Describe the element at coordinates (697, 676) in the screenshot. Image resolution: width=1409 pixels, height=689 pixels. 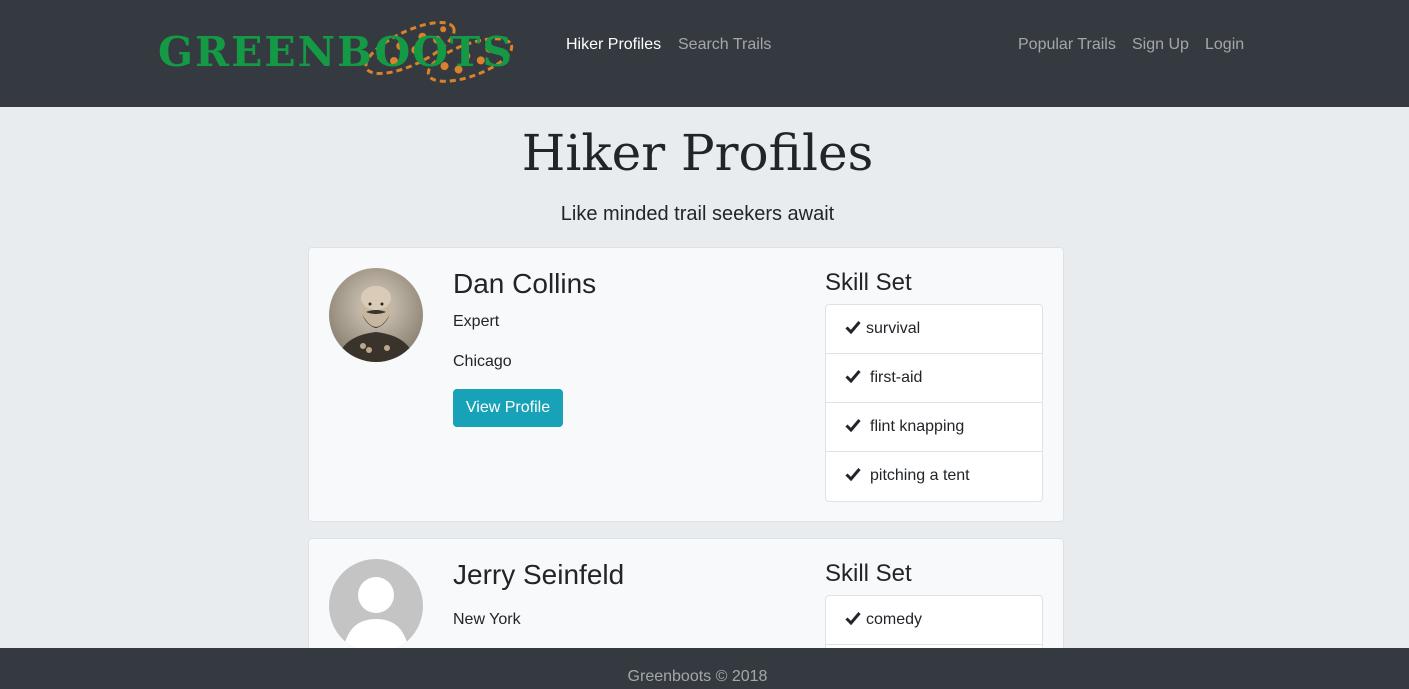
I see `footer-text: Greenboots © 2018` at that location.